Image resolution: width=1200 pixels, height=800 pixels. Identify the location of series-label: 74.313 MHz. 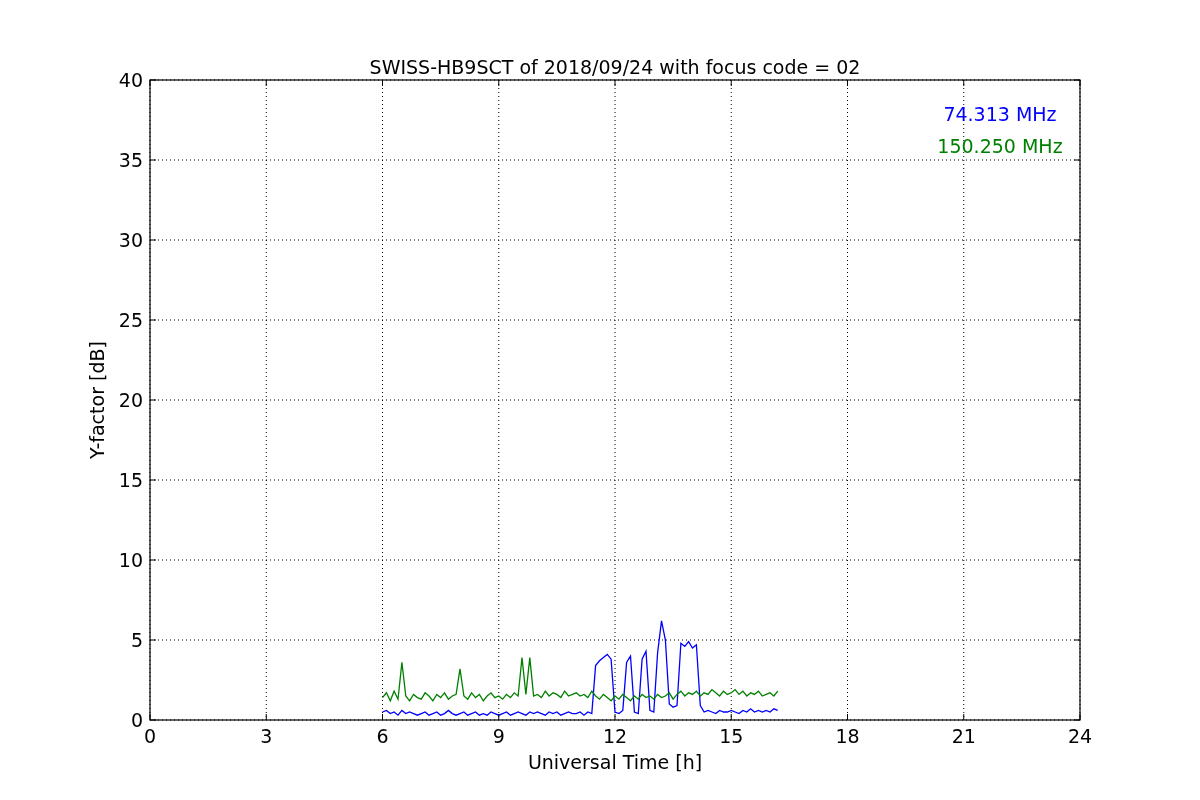
(1000, 114).